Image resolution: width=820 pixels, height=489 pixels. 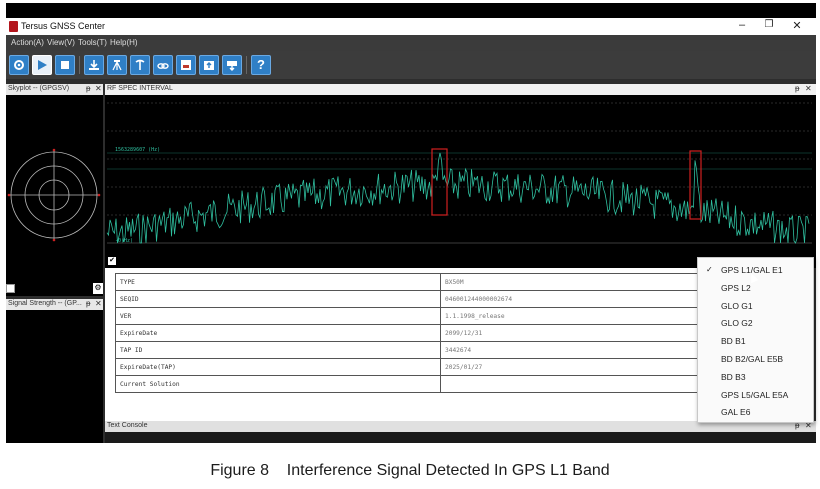 I want to click on rf-marker-label: 1563289607 (Hz), so click(x=137, y=150).